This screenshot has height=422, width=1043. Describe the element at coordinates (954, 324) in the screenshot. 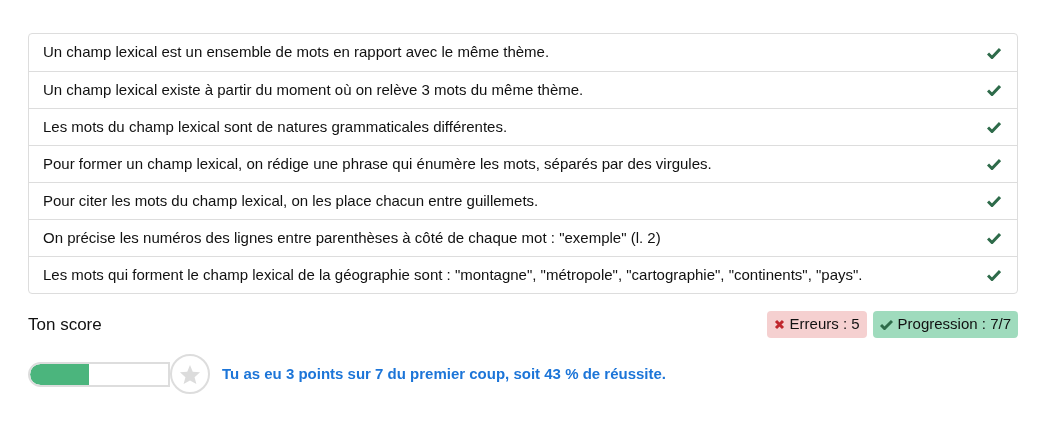

I see `badge-label: Progression : 7/7` at that location.